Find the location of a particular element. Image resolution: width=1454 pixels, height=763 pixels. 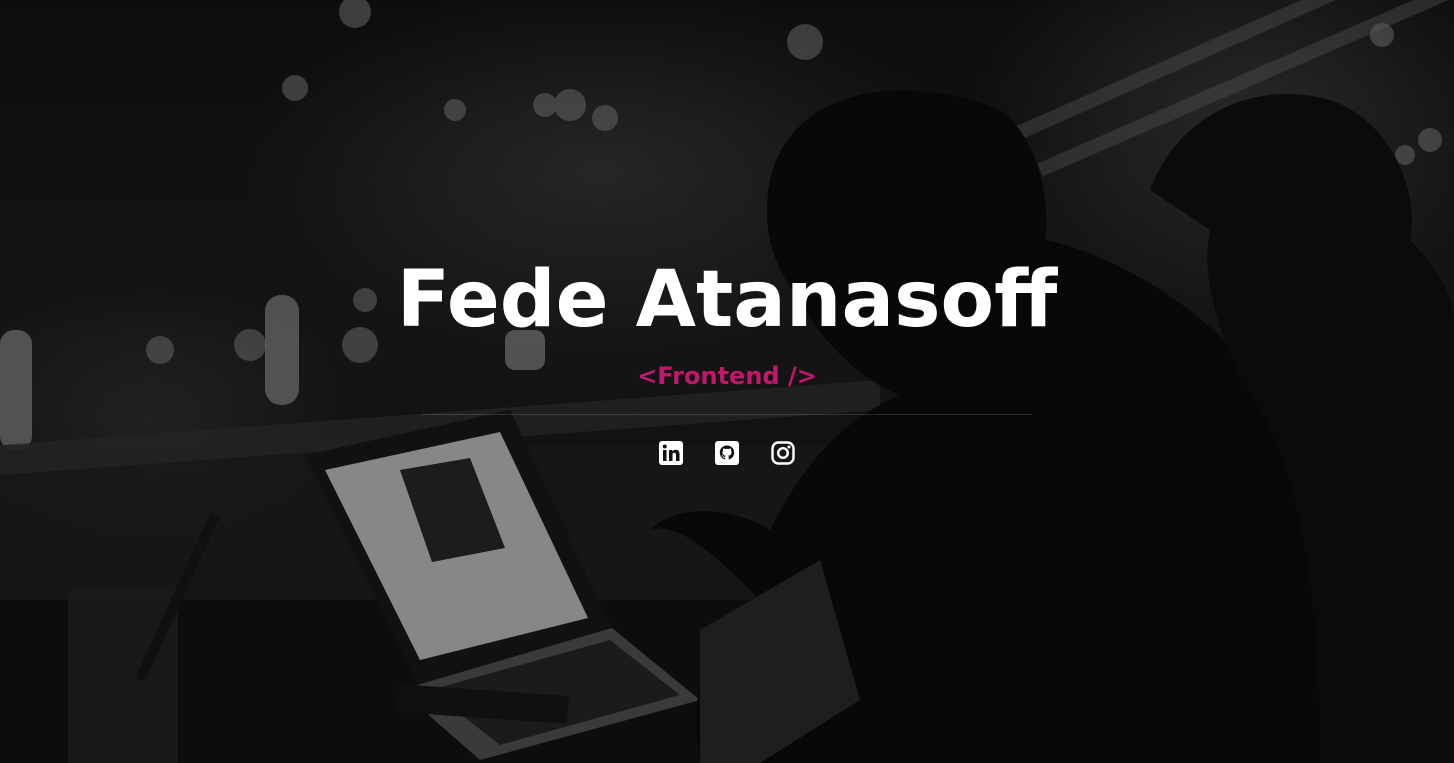

divider is located at coordinates (727, 414).